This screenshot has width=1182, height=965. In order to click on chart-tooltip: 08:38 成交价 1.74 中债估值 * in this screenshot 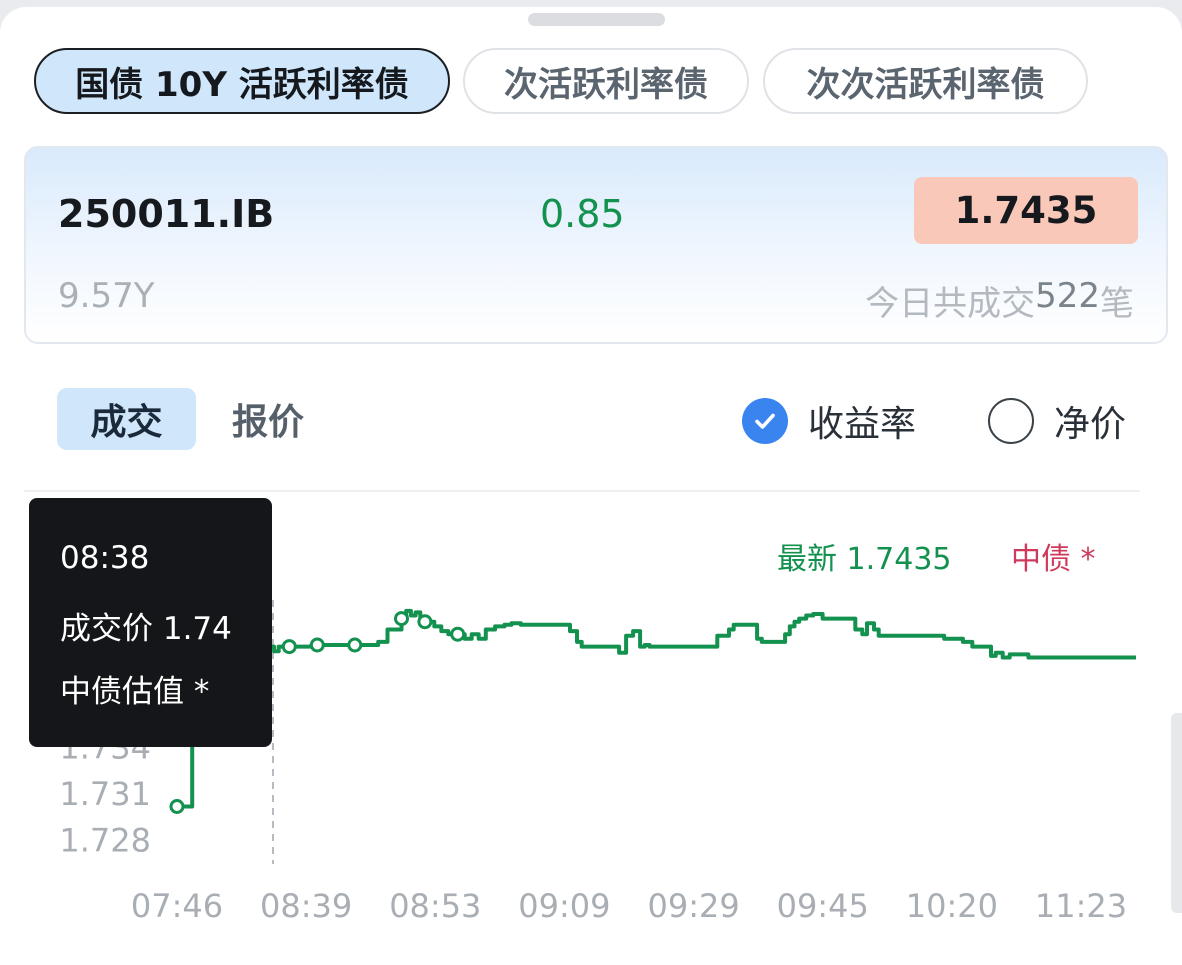, I will do `click(150, 622)`.